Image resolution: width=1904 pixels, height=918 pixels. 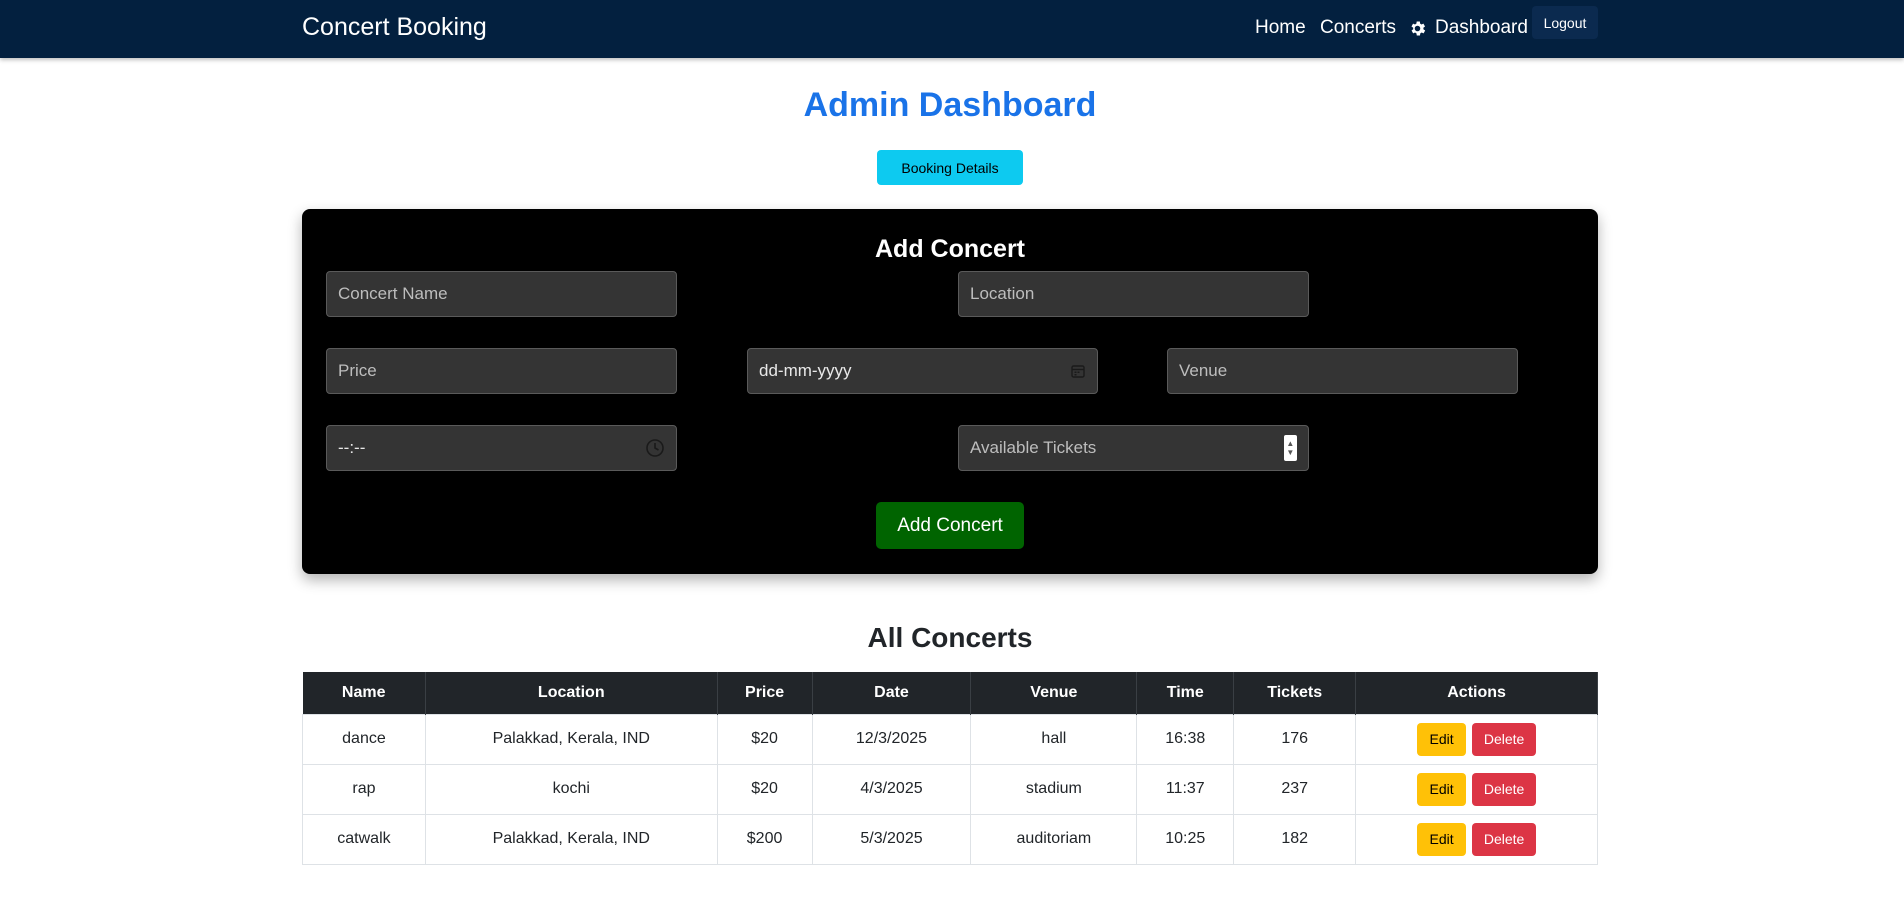 I want to click on column-header: Tickets, so click(x=1295, y=693).